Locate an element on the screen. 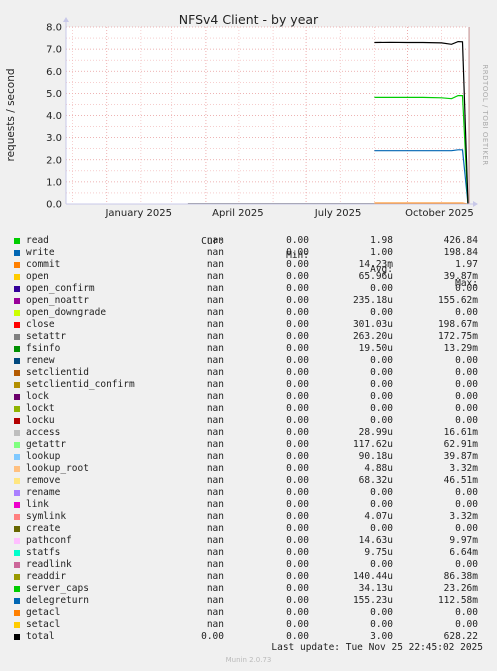  legend-name: setclientid_confirm is located at coordinates (80, 384).